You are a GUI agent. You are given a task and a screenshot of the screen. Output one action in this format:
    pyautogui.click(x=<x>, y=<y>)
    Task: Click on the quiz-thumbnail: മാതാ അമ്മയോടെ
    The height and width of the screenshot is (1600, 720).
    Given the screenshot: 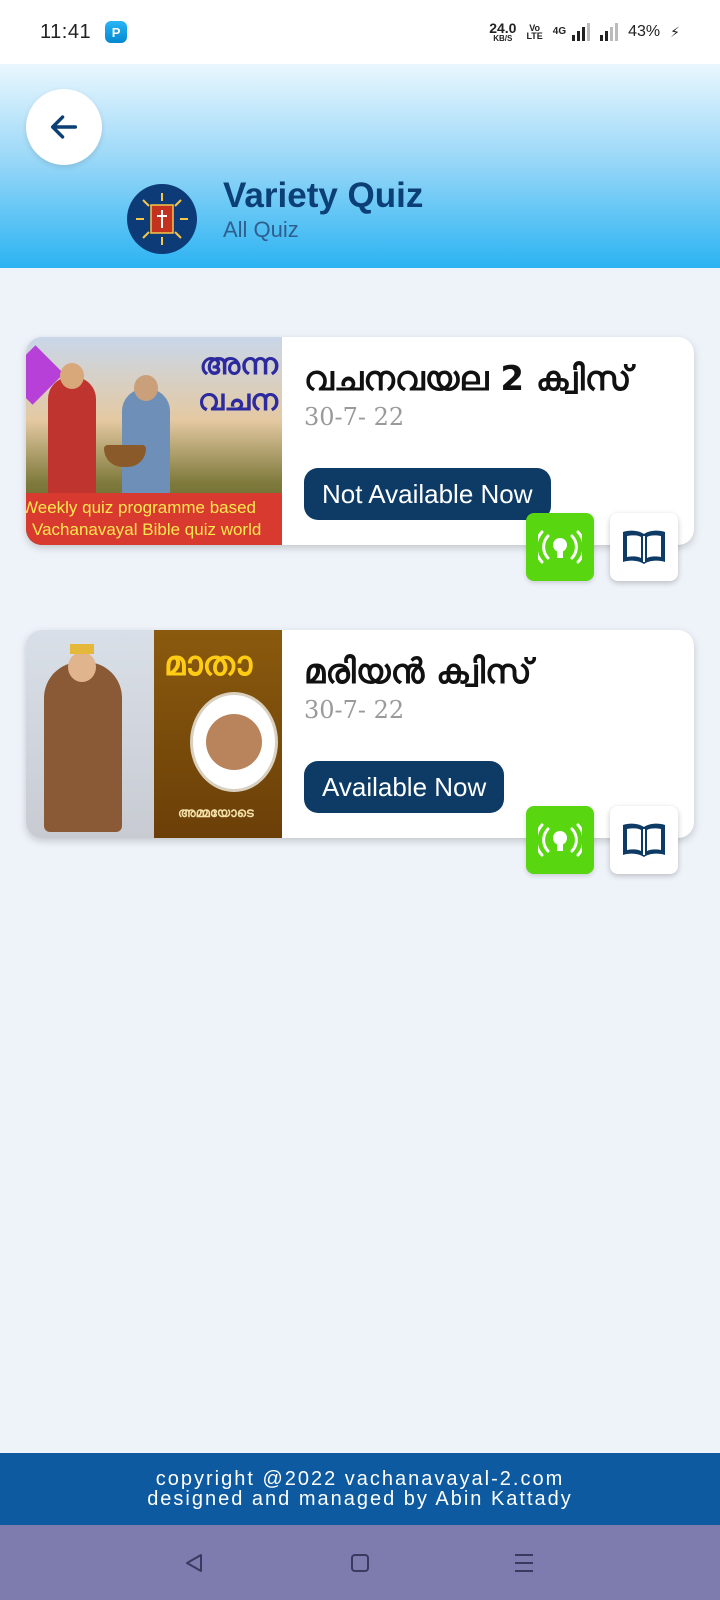 What is the action you would take?
    pyautogui.click(x=154, y=734)
    